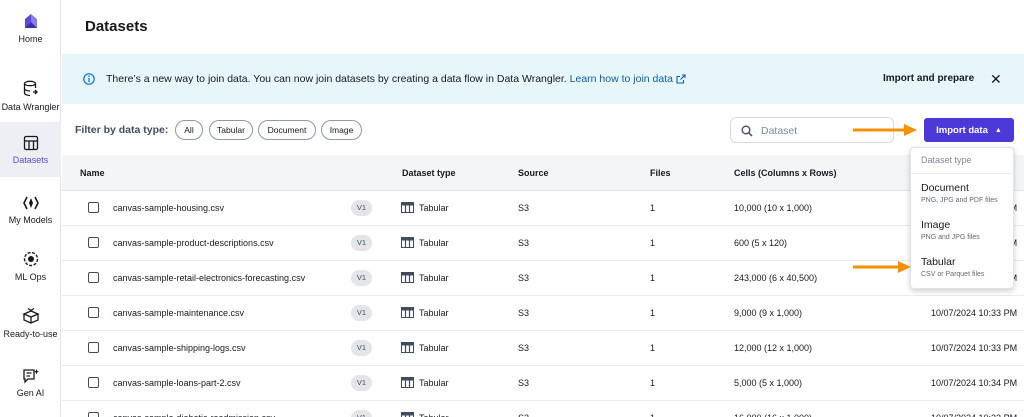 The image size is (1024, 417). I want to click on sidebar-item-label: Datasets, so click(30, 160).